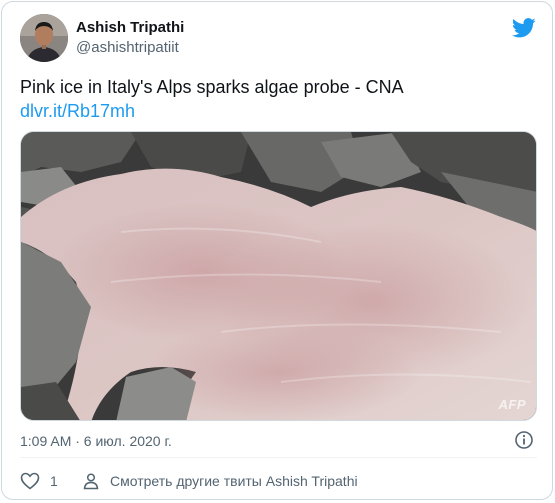  I want to click on tweet-actions: 1 Смотреть другие твиты Ashish Tripathi, so click(280, 481).